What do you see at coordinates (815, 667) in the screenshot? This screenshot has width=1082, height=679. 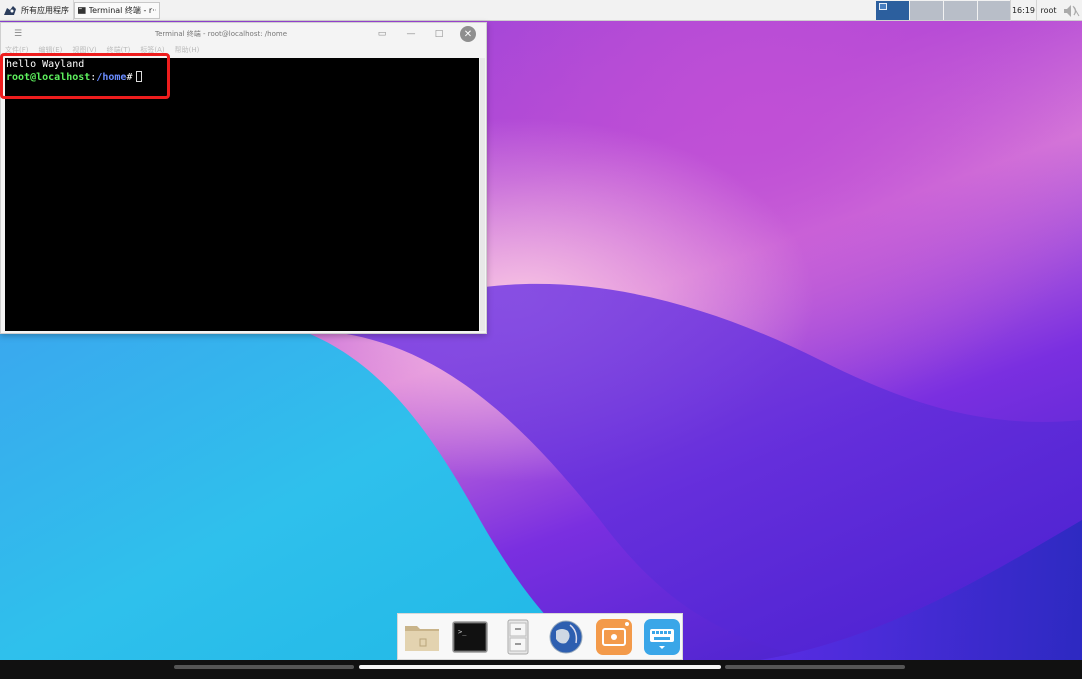 I see `bottom-indicator-right` at bounding box center [815, 667].